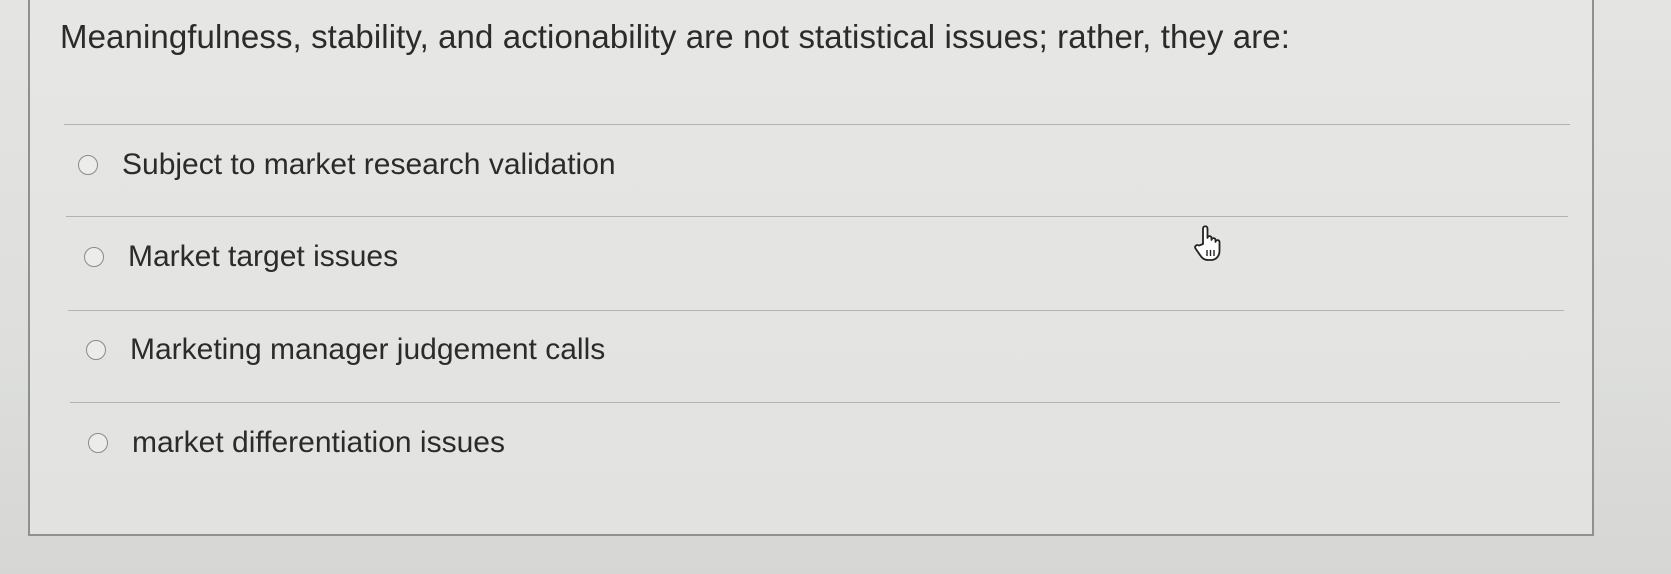  I want to click on option-label: Subject to market research validation, so click(369, 164).